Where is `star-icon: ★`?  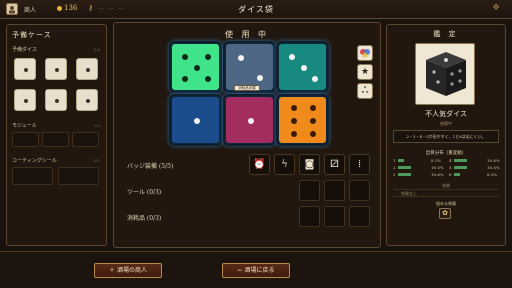 star-icon: ★ is located at coordinates (365, 72).